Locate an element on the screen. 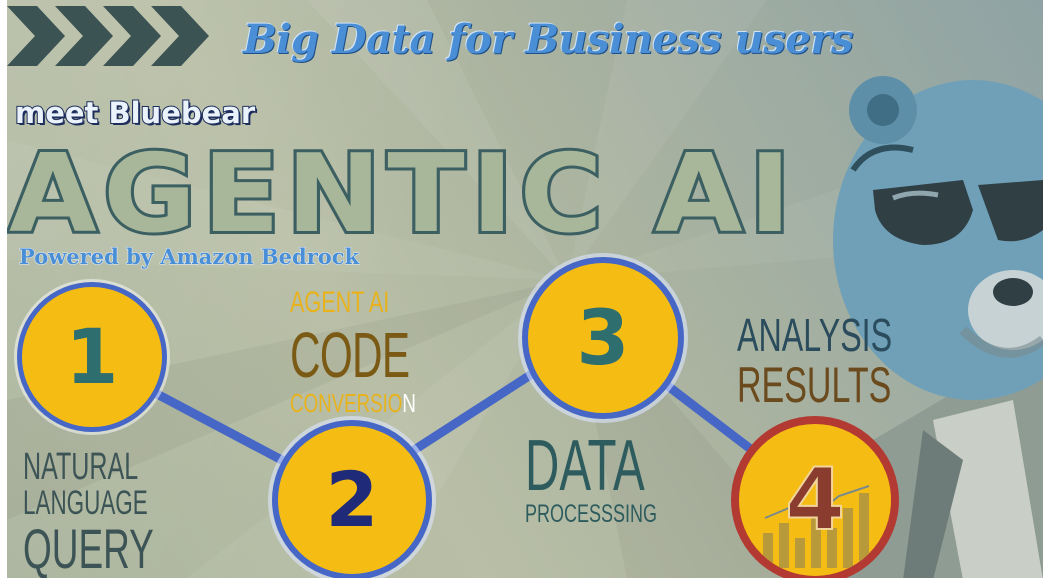 This screenshot has height=585, width=1043. step-1-number: 1 is located at coordinates (92, 356).